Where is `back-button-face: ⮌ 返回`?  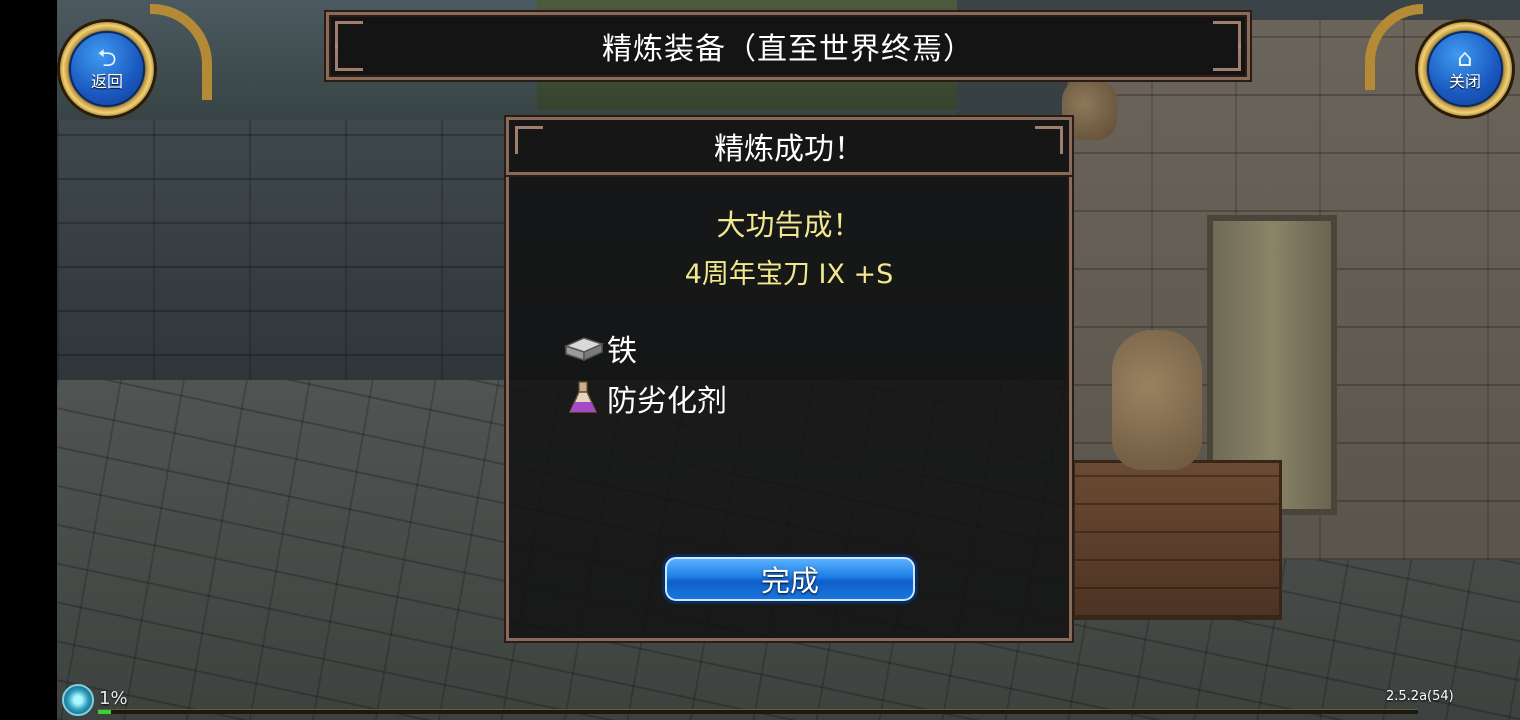
back-button-face: ⮌ 返回 is located at coordinates (107, 69).